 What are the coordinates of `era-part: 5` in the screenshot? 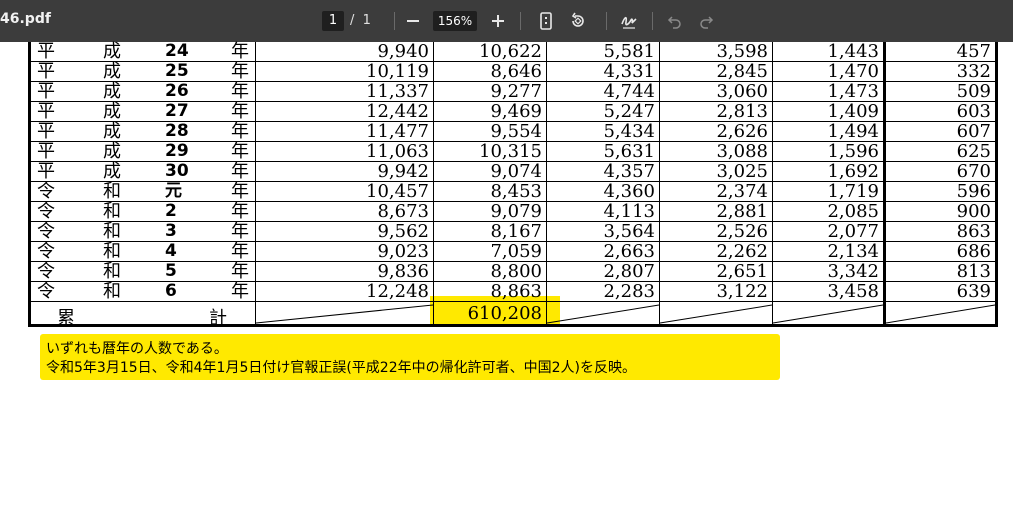 It's located at (171, 271).